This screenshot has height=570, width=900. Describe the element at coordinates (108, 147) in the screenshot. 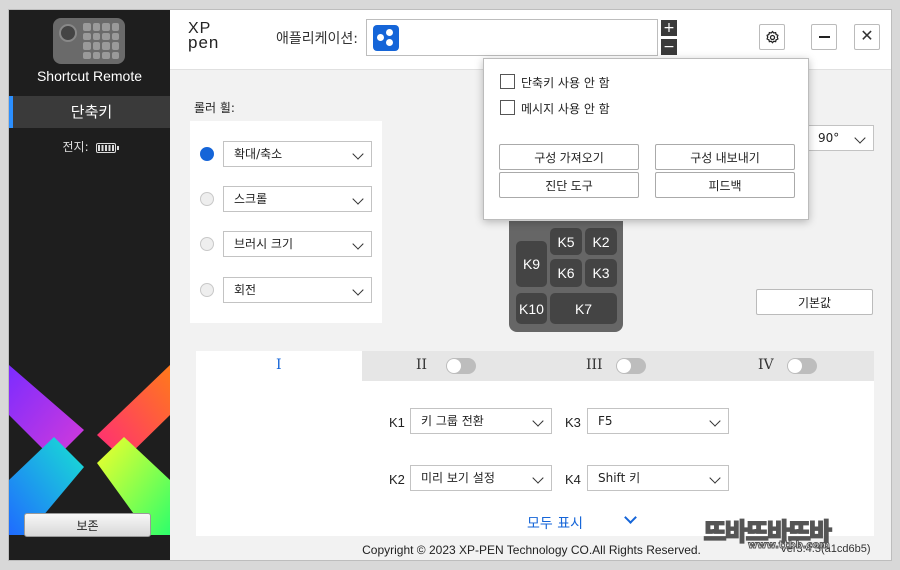

I see `battery-icon` at that location.